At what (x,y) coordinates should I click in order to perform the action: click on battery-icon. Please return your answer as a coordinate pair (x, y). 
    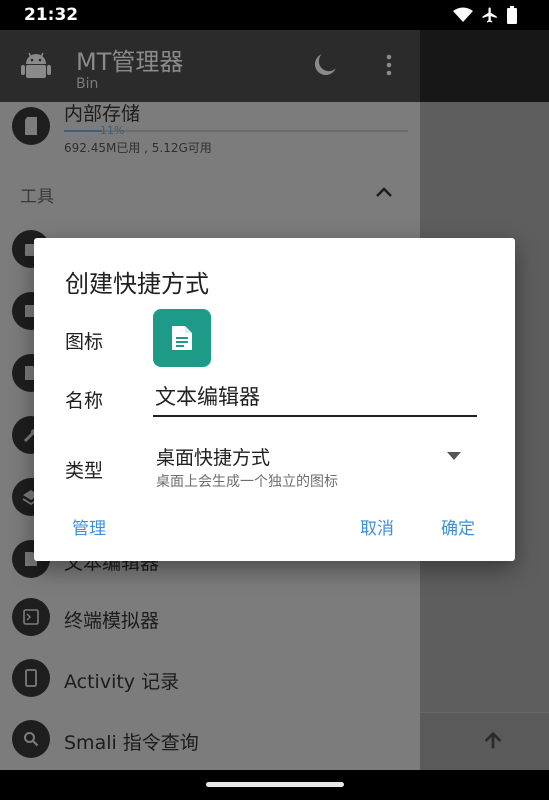
    Looking at the image, I should click on (512, 15).